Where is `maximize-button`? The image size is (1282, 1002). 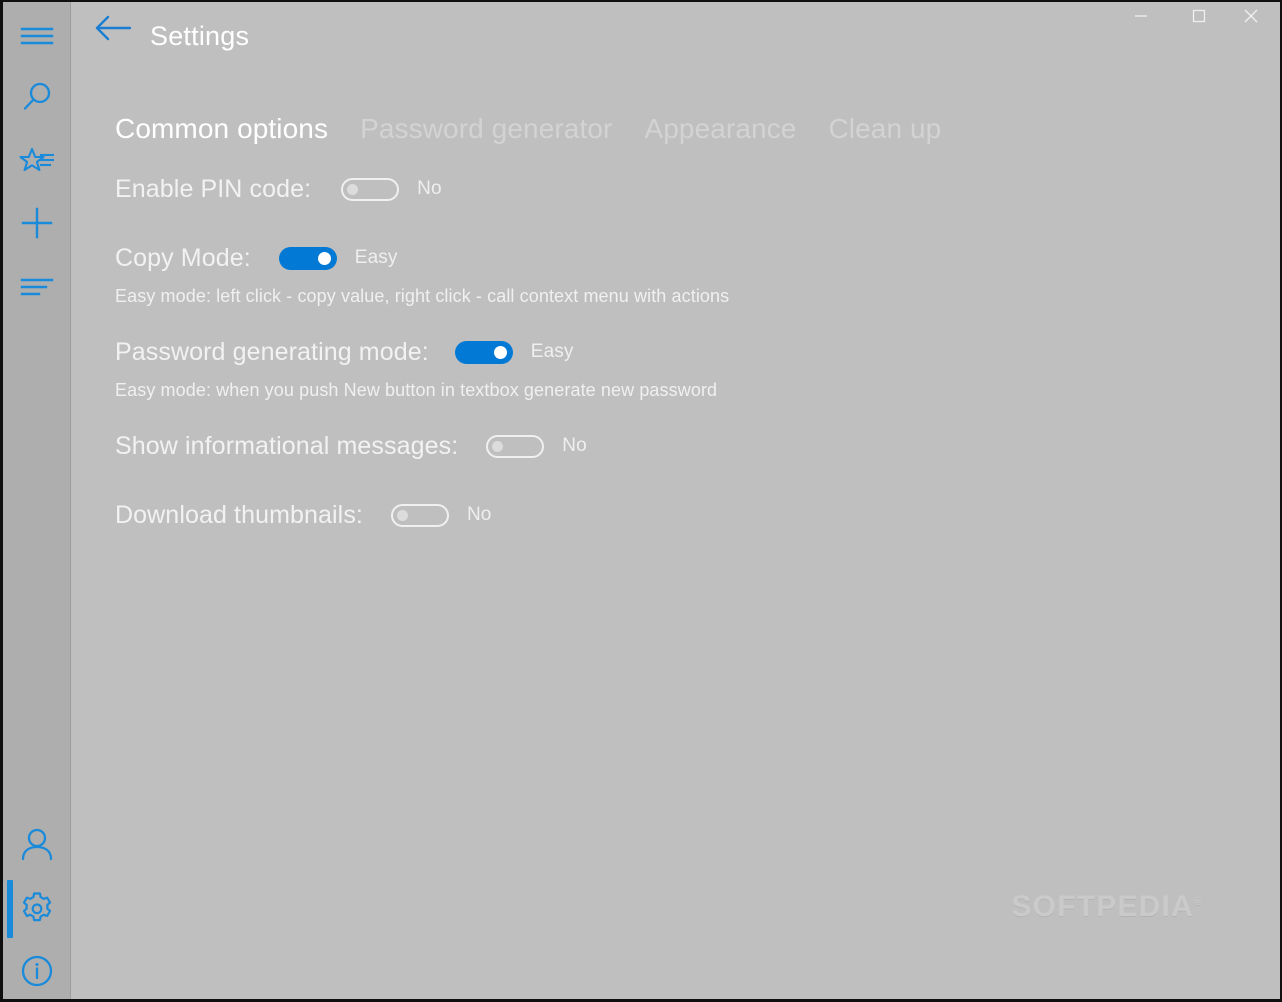
maximize-button is located at coordinates (1199, 18).